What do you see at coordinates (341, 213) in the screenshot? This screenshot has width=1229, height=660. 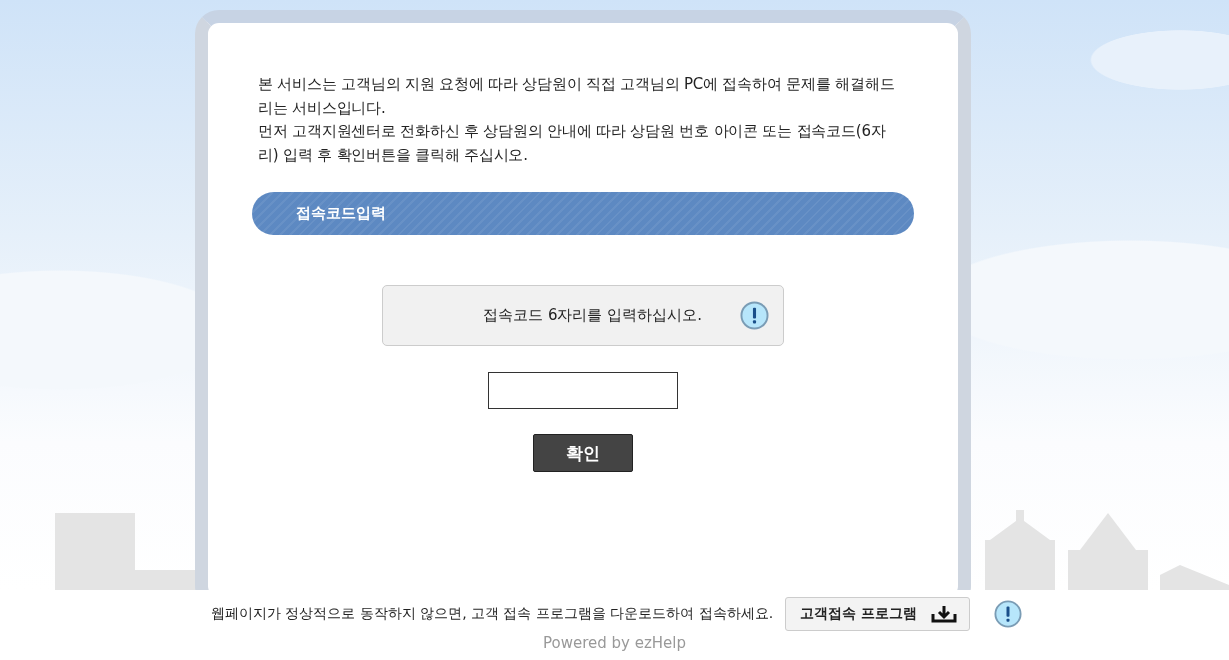 I see `section-title: 접속코드입력` at bounding box center [341, 213].